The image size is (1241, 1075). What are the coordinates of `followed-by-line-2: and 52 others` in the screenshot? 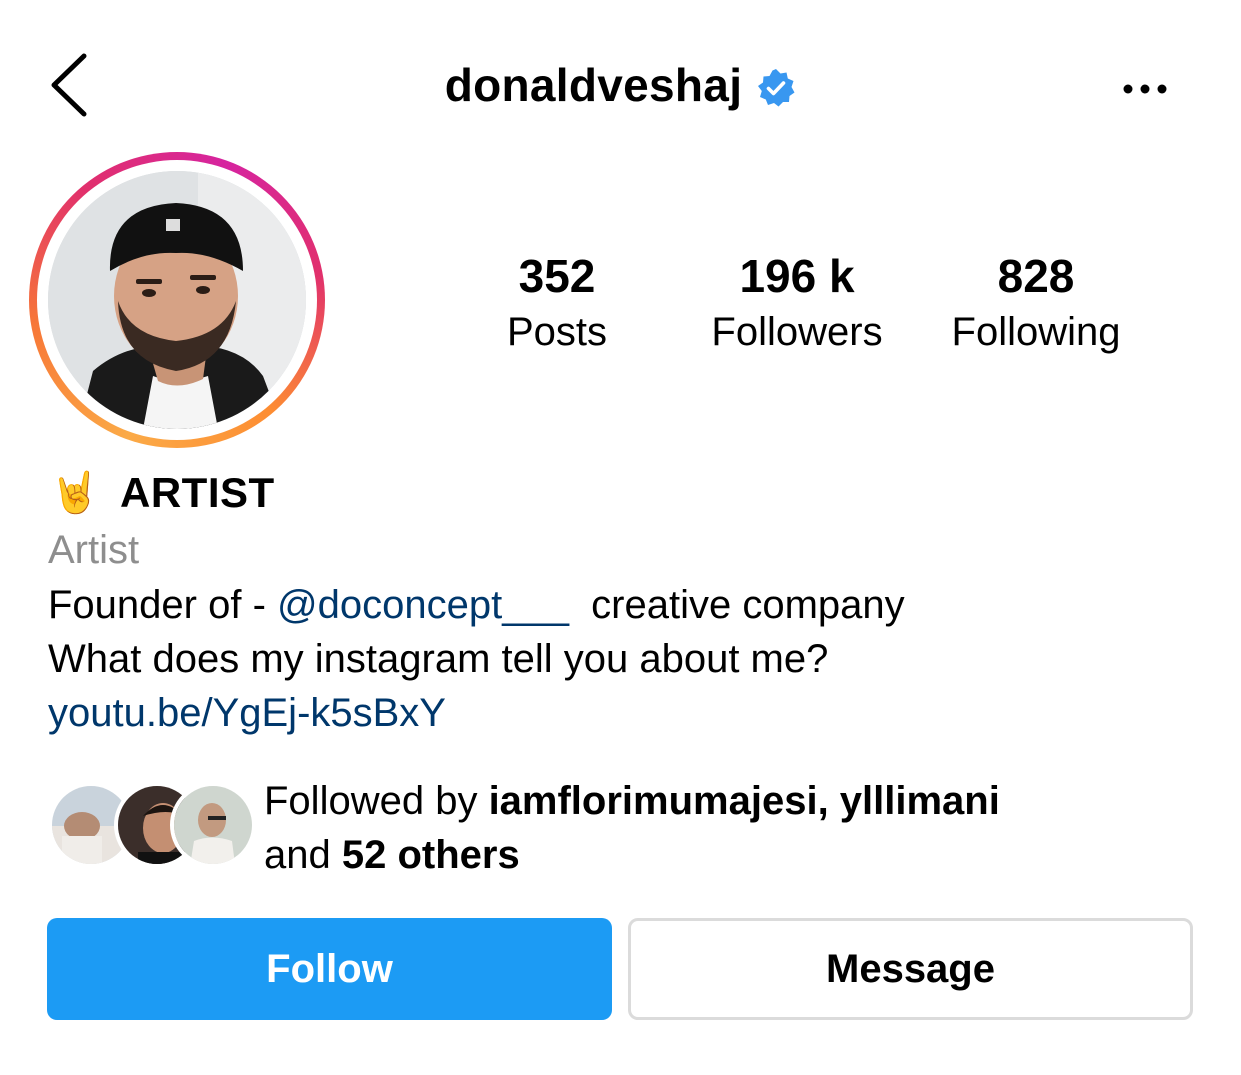 It's located at (632, 855).